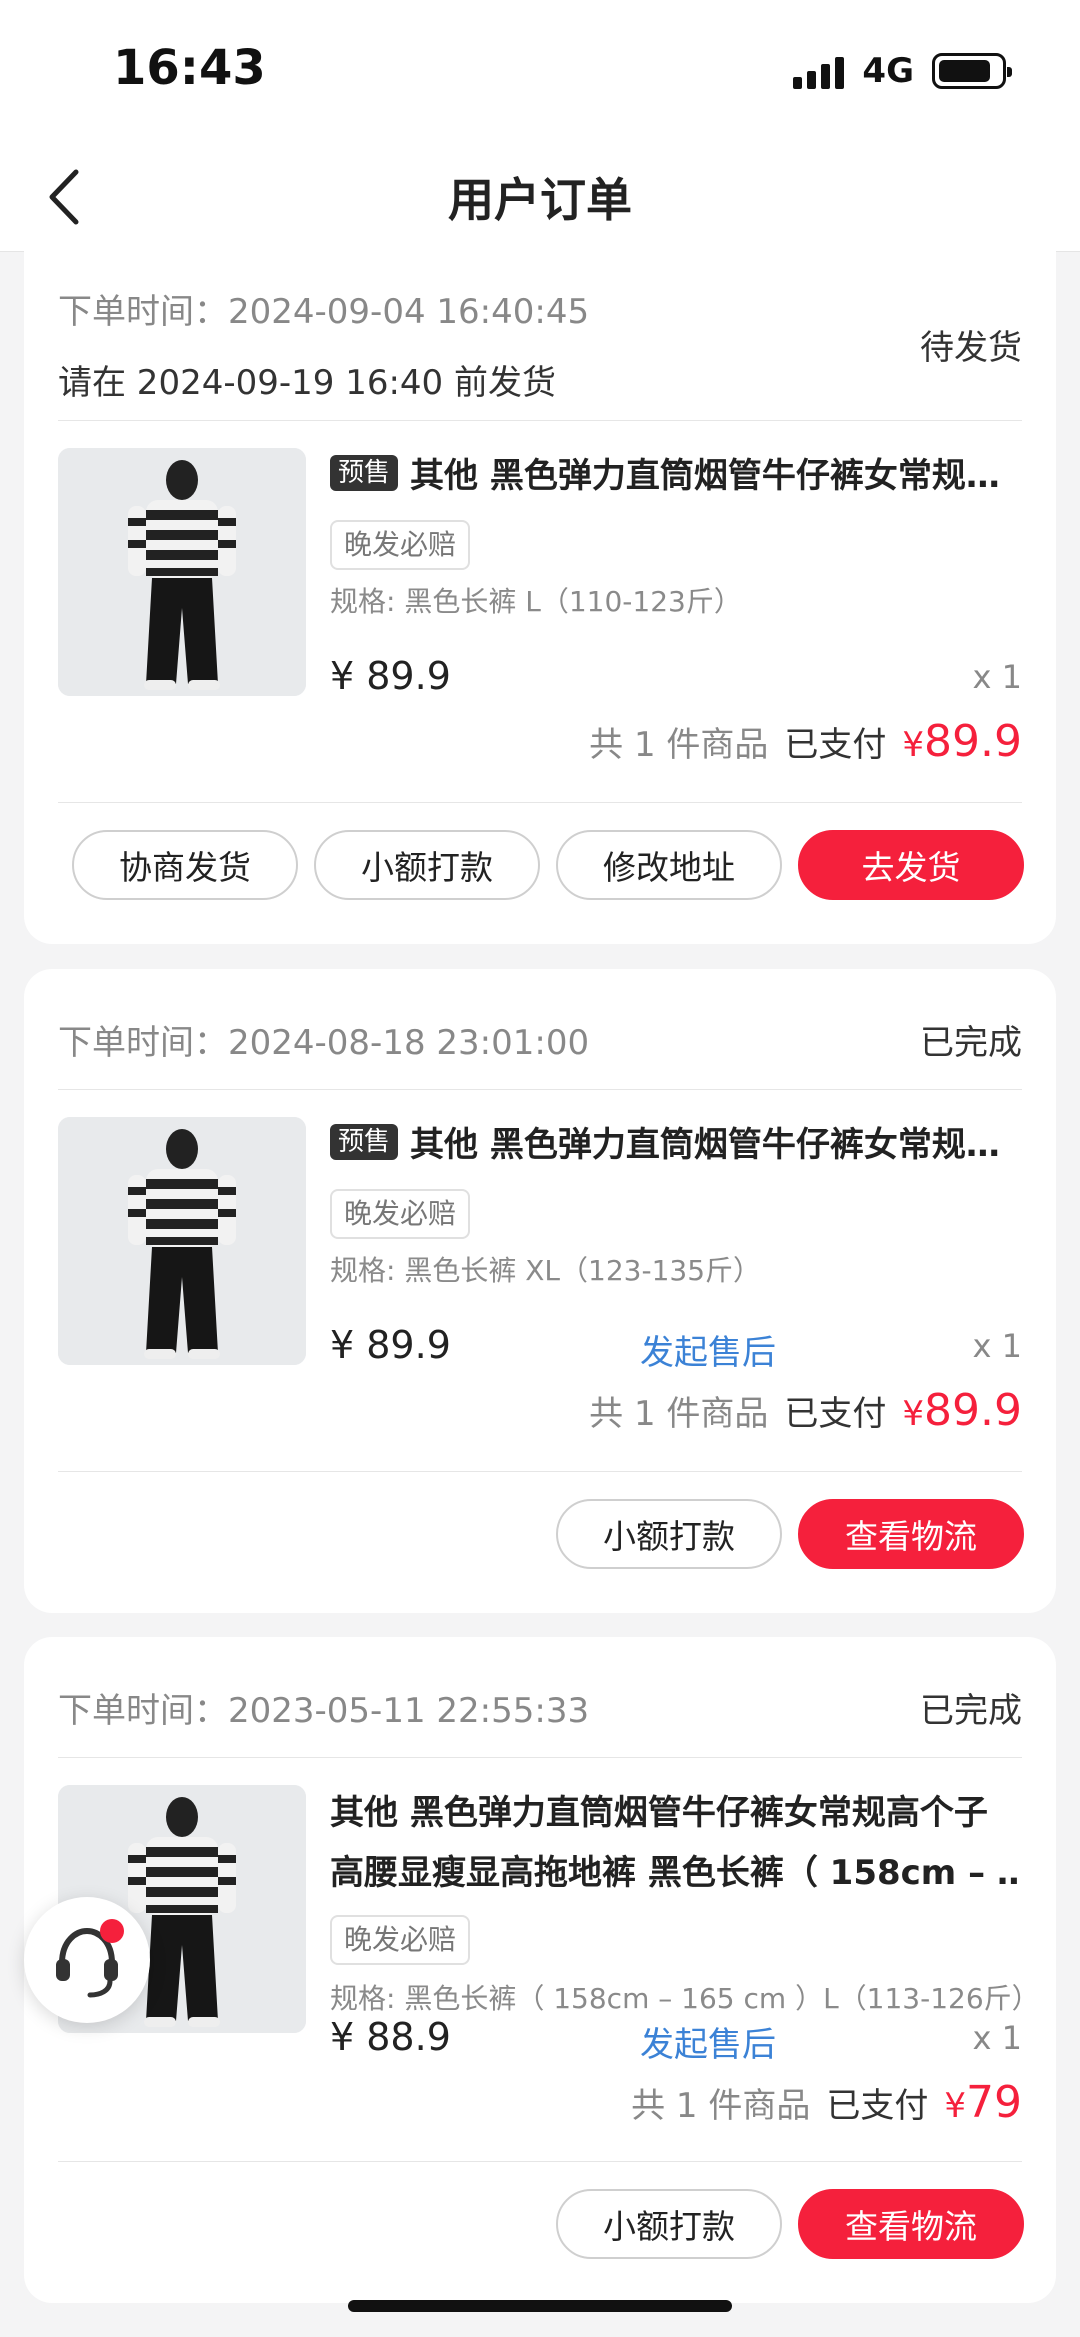 This screenshot has width=1080, height=2337. I want to click on notification-dot, so click(112, 1931).